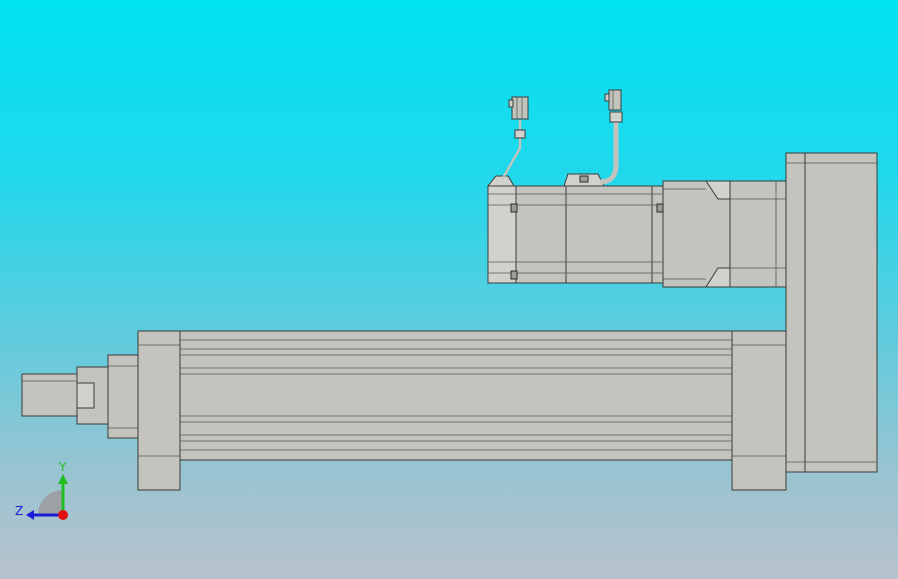 This screenshot has width=898, height=579. What do you see at coordinates (62, 467) in the screenshot?
I see `y-axis-label: Y` at bounding box center [62, 467].